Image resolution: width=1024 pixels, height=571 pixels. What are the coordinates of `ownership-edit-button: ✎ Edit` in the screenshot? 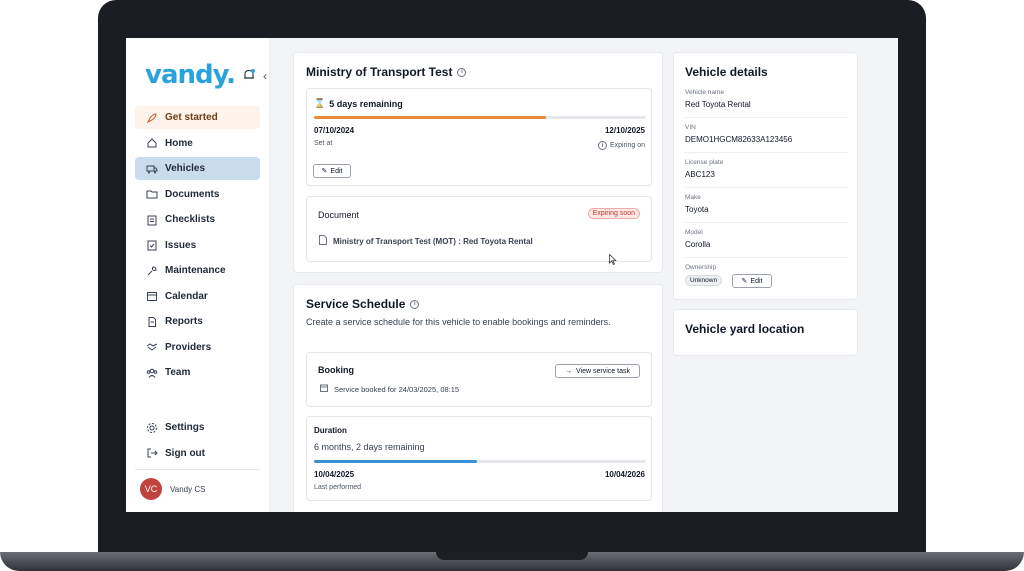 It's located at (752, 281).